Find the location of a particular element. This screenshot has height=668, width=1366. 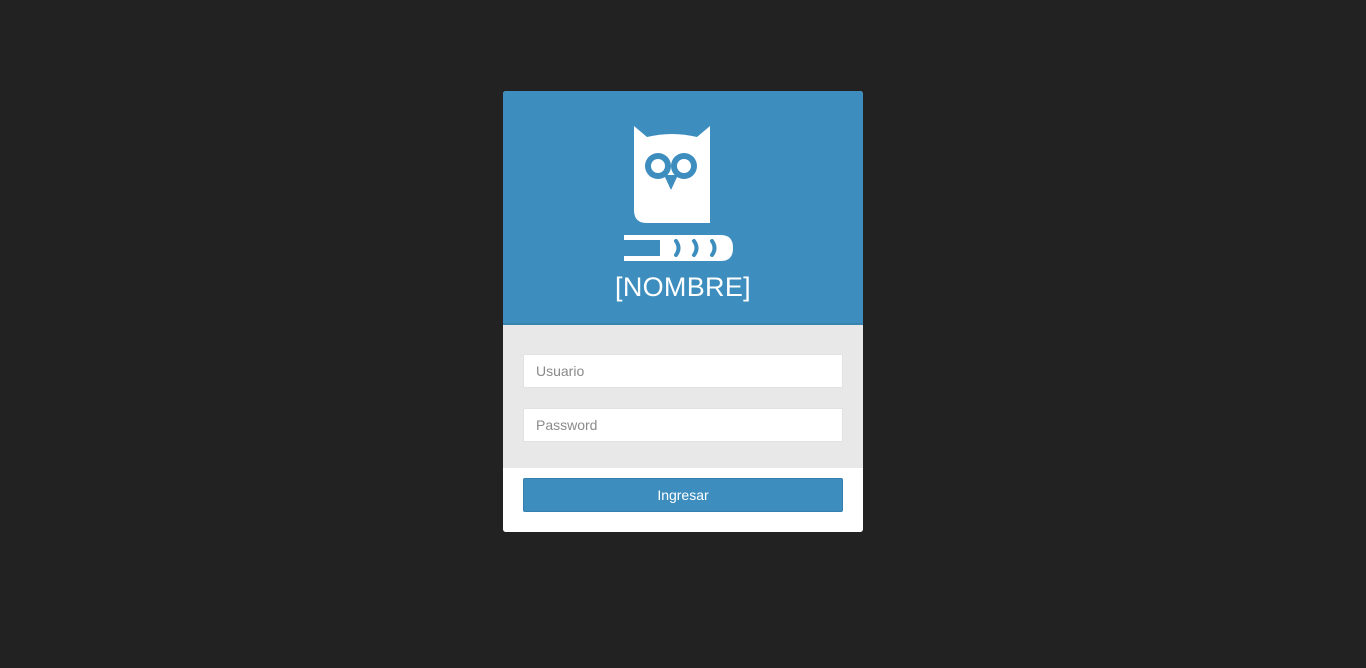

login-footer: Ingresar is located at coordinates (683, 500).